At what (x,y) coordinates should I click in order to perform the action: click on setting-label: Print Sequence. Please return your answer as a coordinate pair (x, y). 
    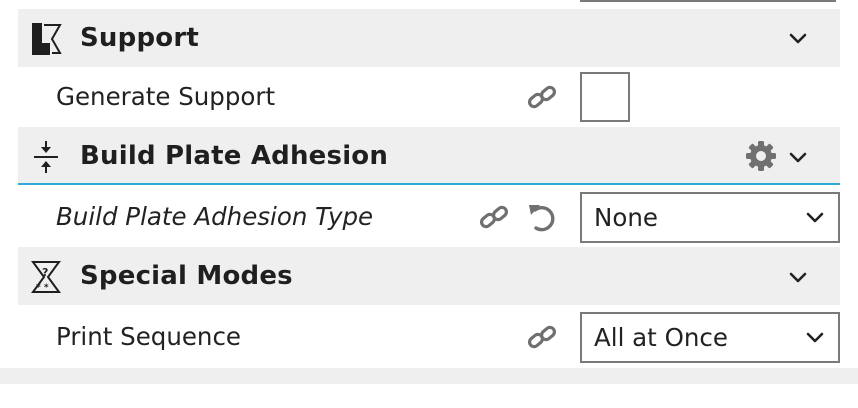
    Looking at the image, I should click on (148, 336).